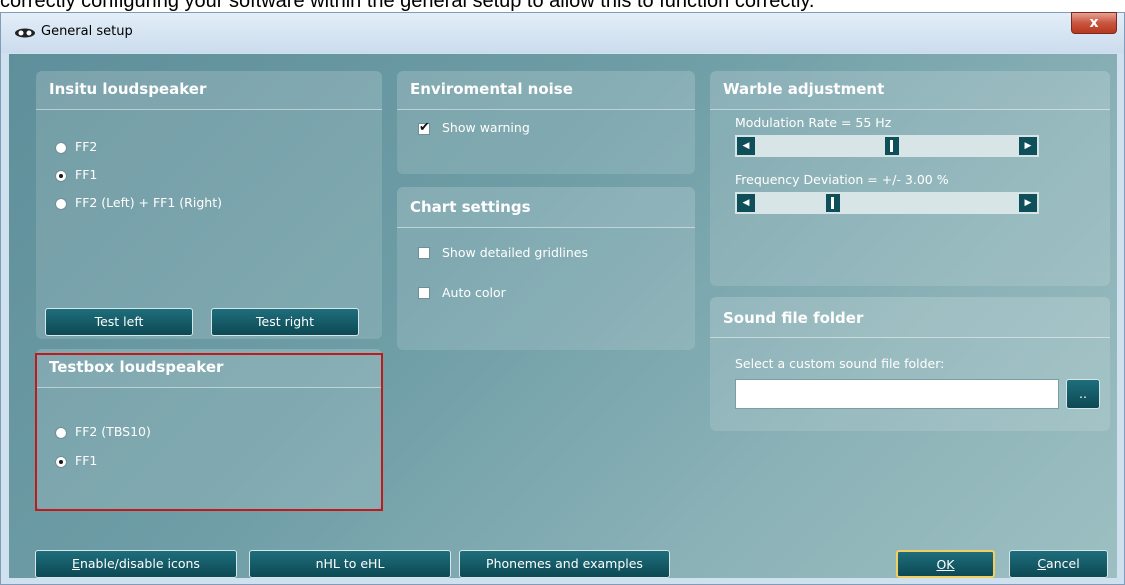 The image size is (1125, 585). I want to click on modulation-rate-slider: ◀ ▶, so click(887, 146).